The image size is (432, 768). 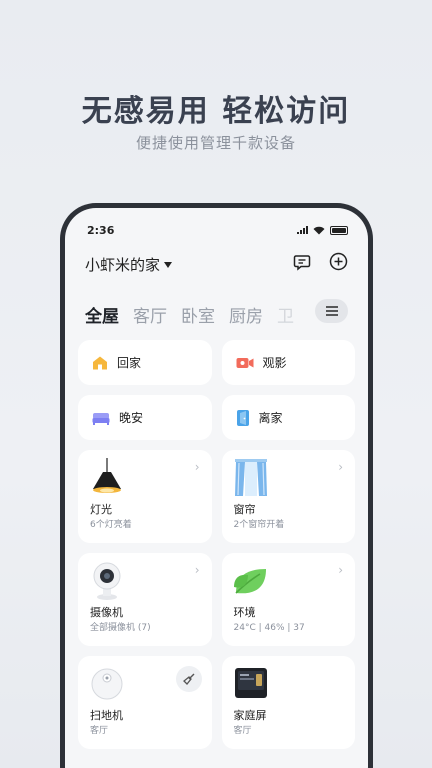 I want to click on device-status: 2个窗帘开着, so click(x=259, y=525).